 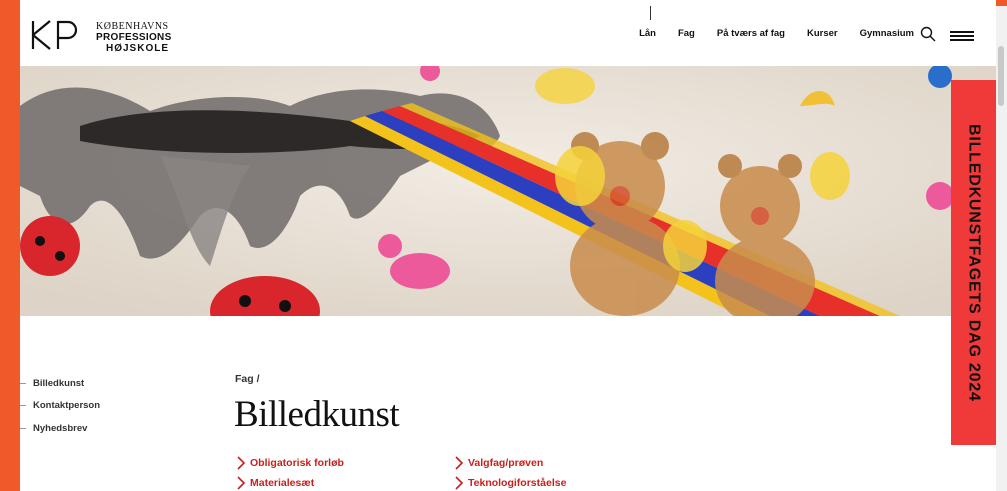 I want to click on nav-item-fag: Fag, so click(x=686, y=33).